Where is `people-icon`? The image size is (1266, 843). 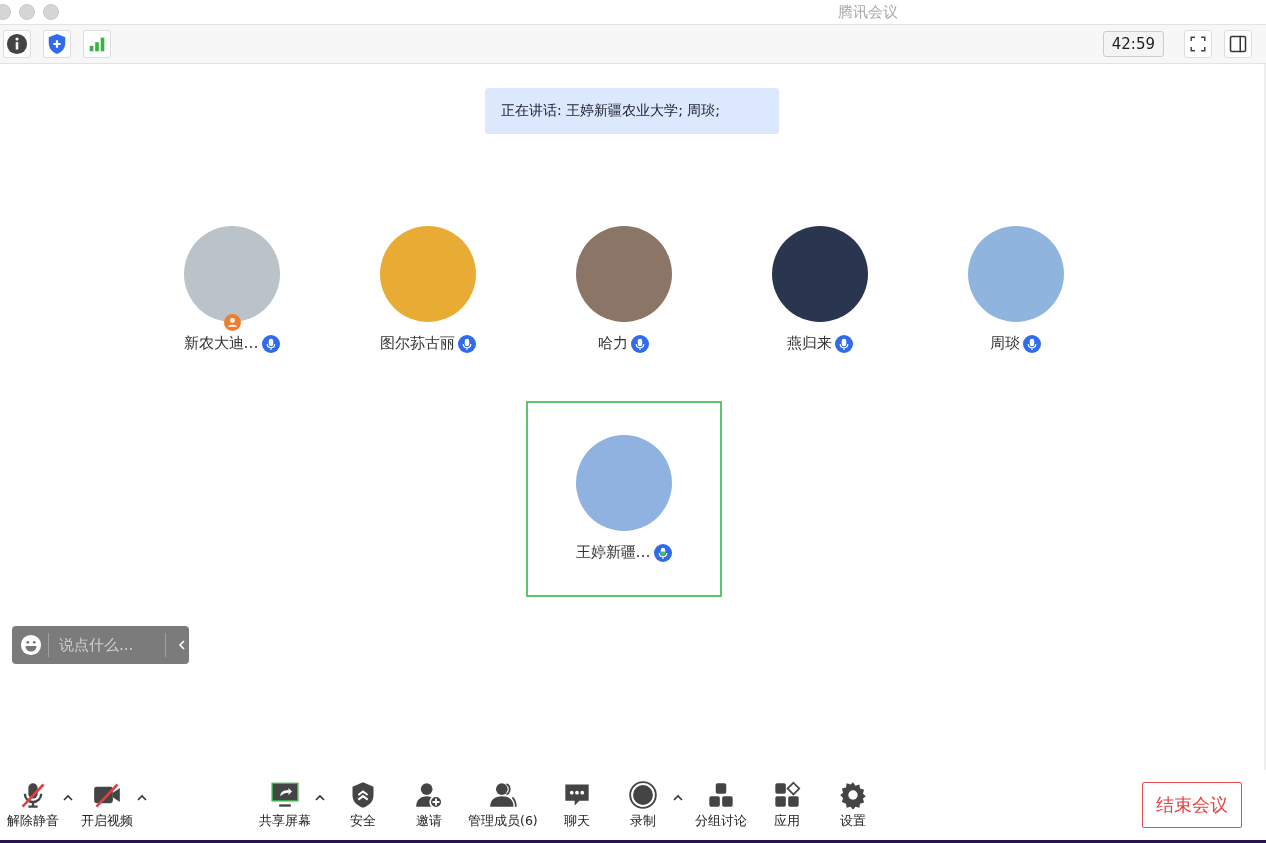 people-icon is located at coordinates (502, 794).